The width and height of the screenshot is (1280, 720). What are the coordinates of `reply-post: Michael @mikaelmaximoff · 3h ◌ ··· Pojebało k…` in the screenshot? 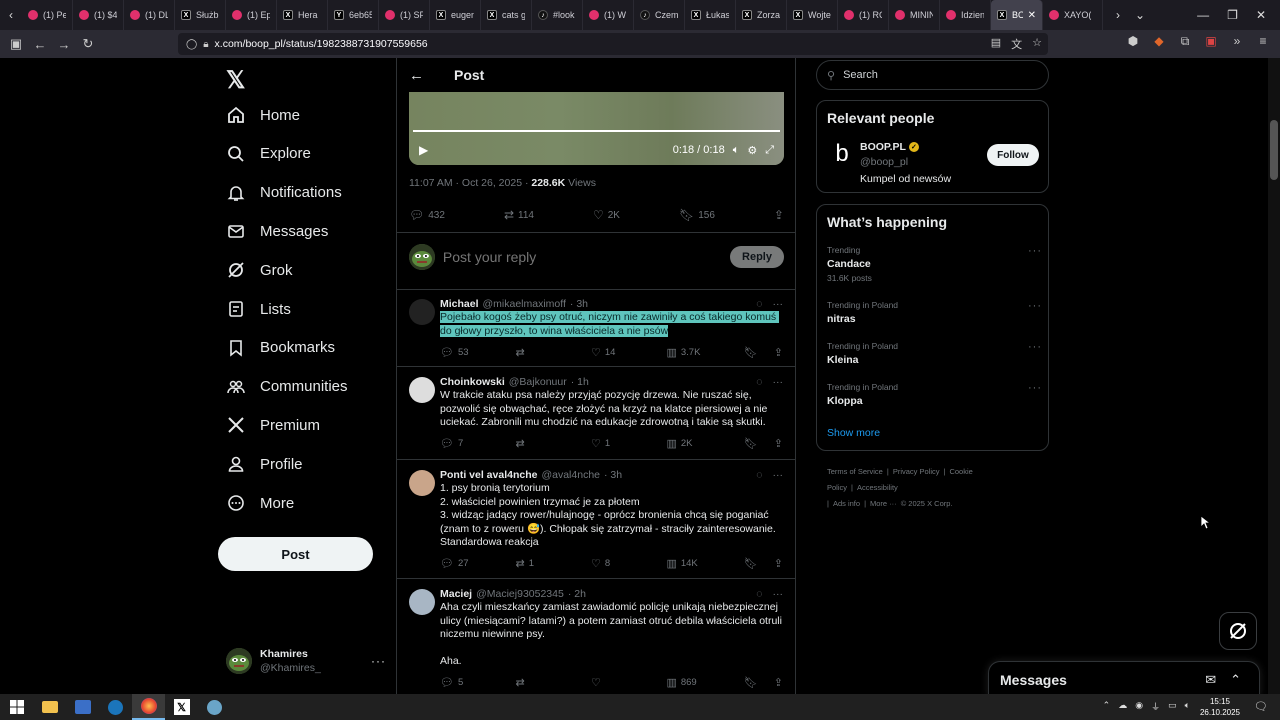 It's located at (596, 325).